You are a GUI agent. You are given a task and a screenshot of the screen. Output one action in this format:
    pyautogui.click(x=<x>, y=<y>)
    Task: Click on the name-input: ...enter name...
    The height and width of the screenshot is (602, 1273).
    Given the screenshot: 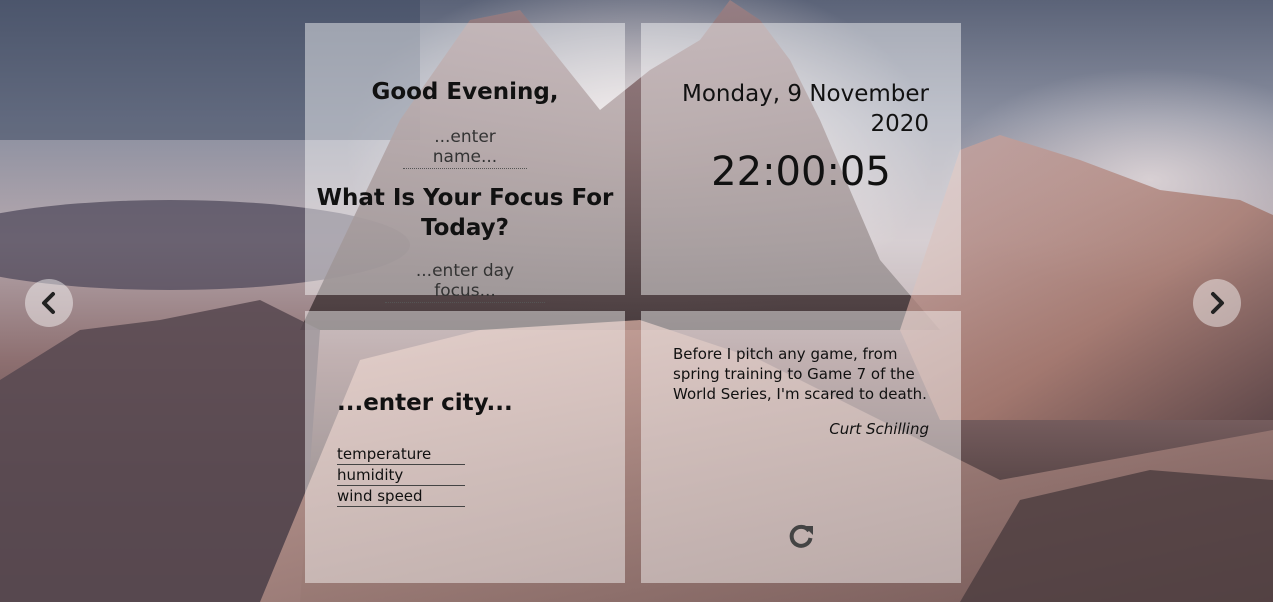 What is the action you would take?
    pyautogui.click(x=465, y=148)
    